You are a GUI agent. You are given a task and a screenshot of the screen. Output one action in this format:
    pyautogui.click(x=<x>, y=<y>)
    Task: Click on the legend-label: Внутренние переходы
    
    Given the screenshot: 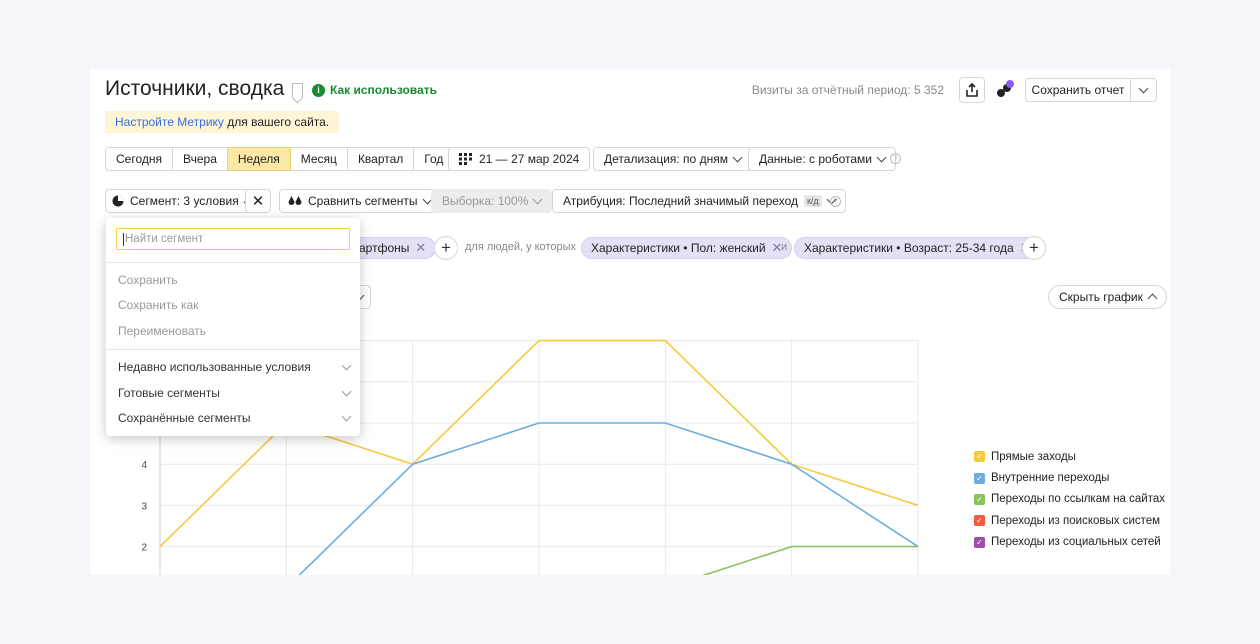 What is the action you would take?
    pyautogui.click(x=1050, y=478)
    